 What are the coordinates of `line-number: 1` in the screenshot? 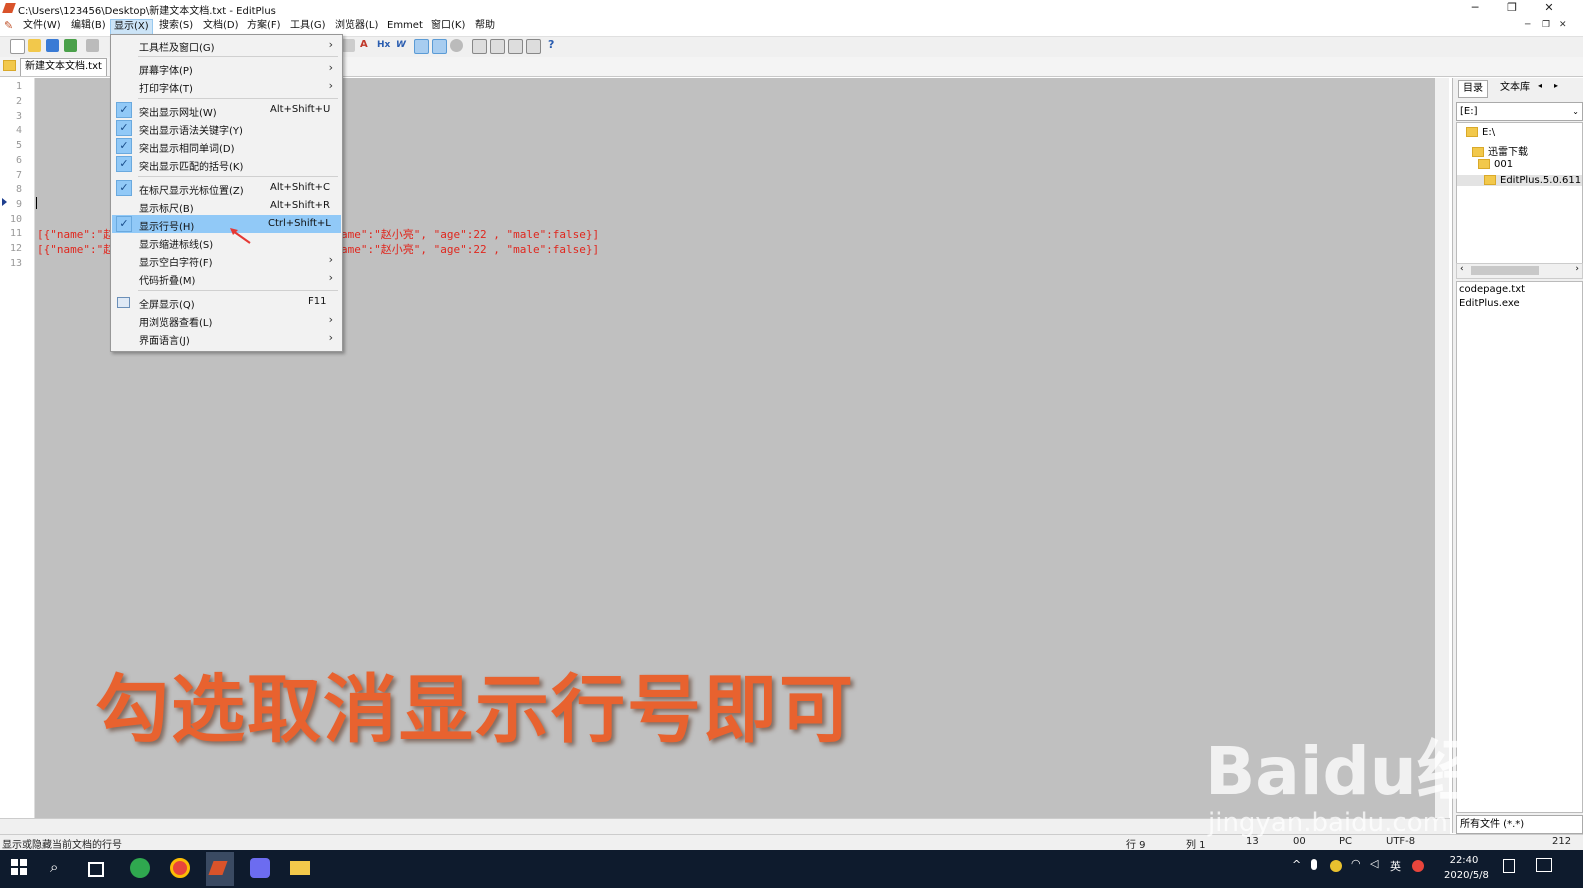 It's located at (18, 86).